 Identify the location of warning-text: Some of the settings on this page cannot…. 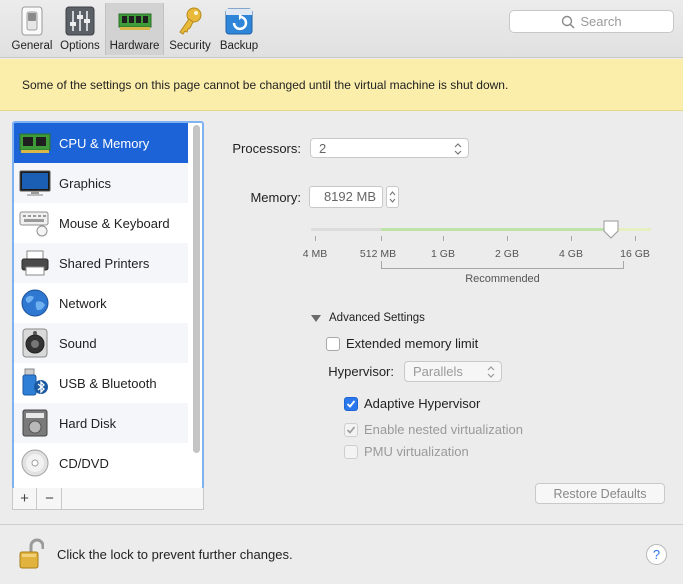
(265, 84).